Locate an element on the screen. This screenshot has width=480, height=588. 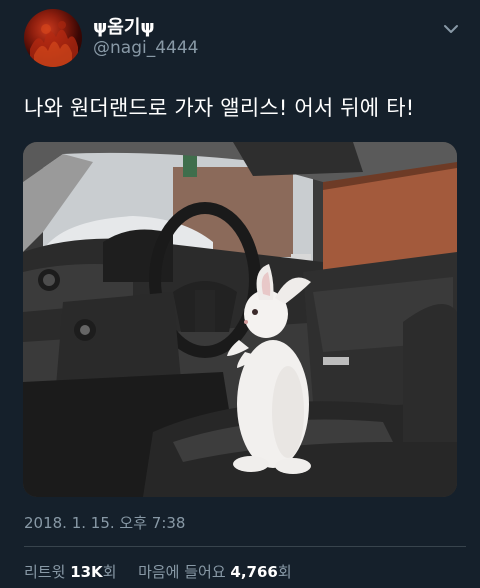
retweets-count: 13K is located at coordinates (86, 572).